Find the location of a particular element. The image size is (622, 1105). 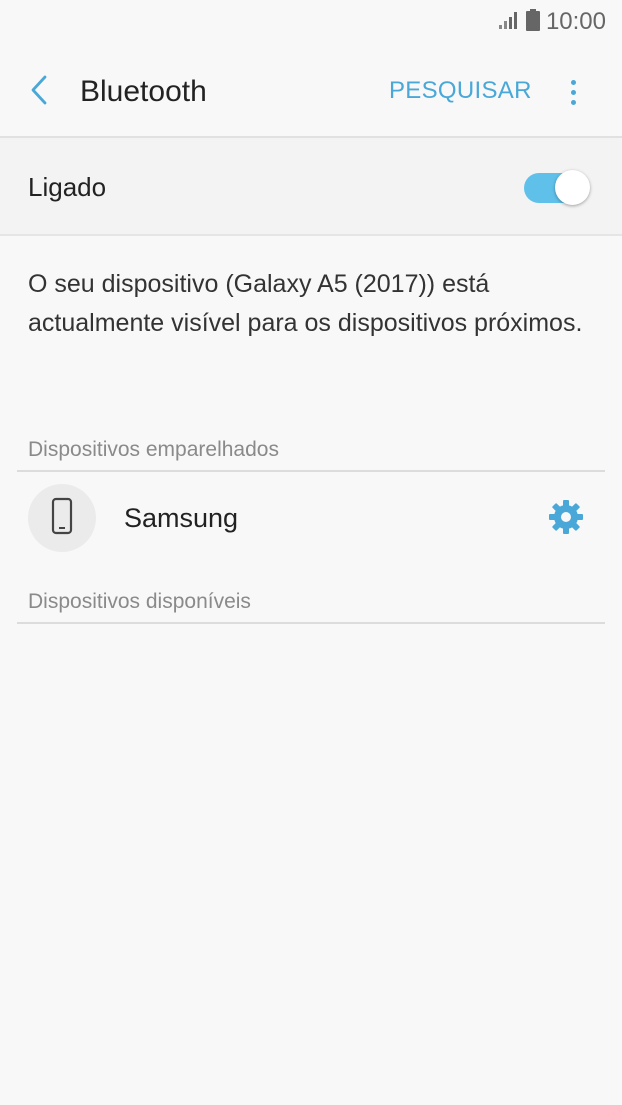

battery-icon is located at coordinates (532, 22).